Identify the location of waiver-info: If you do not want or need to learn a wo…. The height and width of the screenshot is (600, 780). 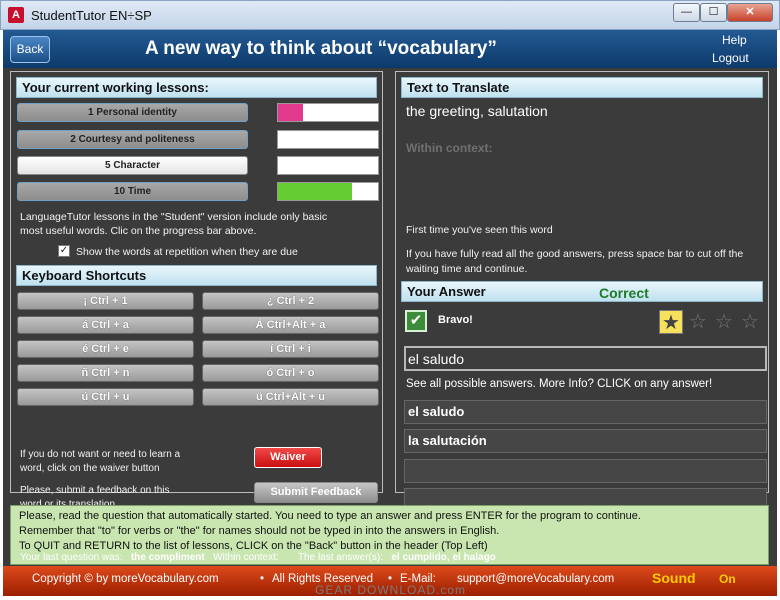
(100, 461).